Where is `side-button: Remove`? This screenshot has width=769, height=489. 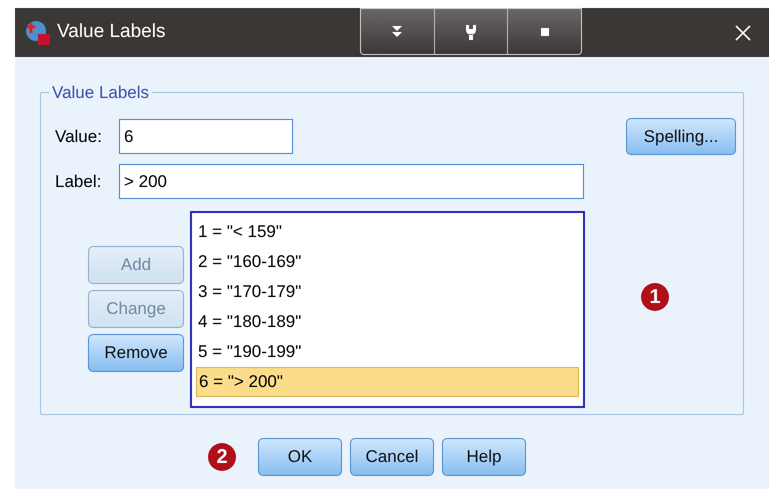 side-button: Remove is located at coordinates (136, 353).